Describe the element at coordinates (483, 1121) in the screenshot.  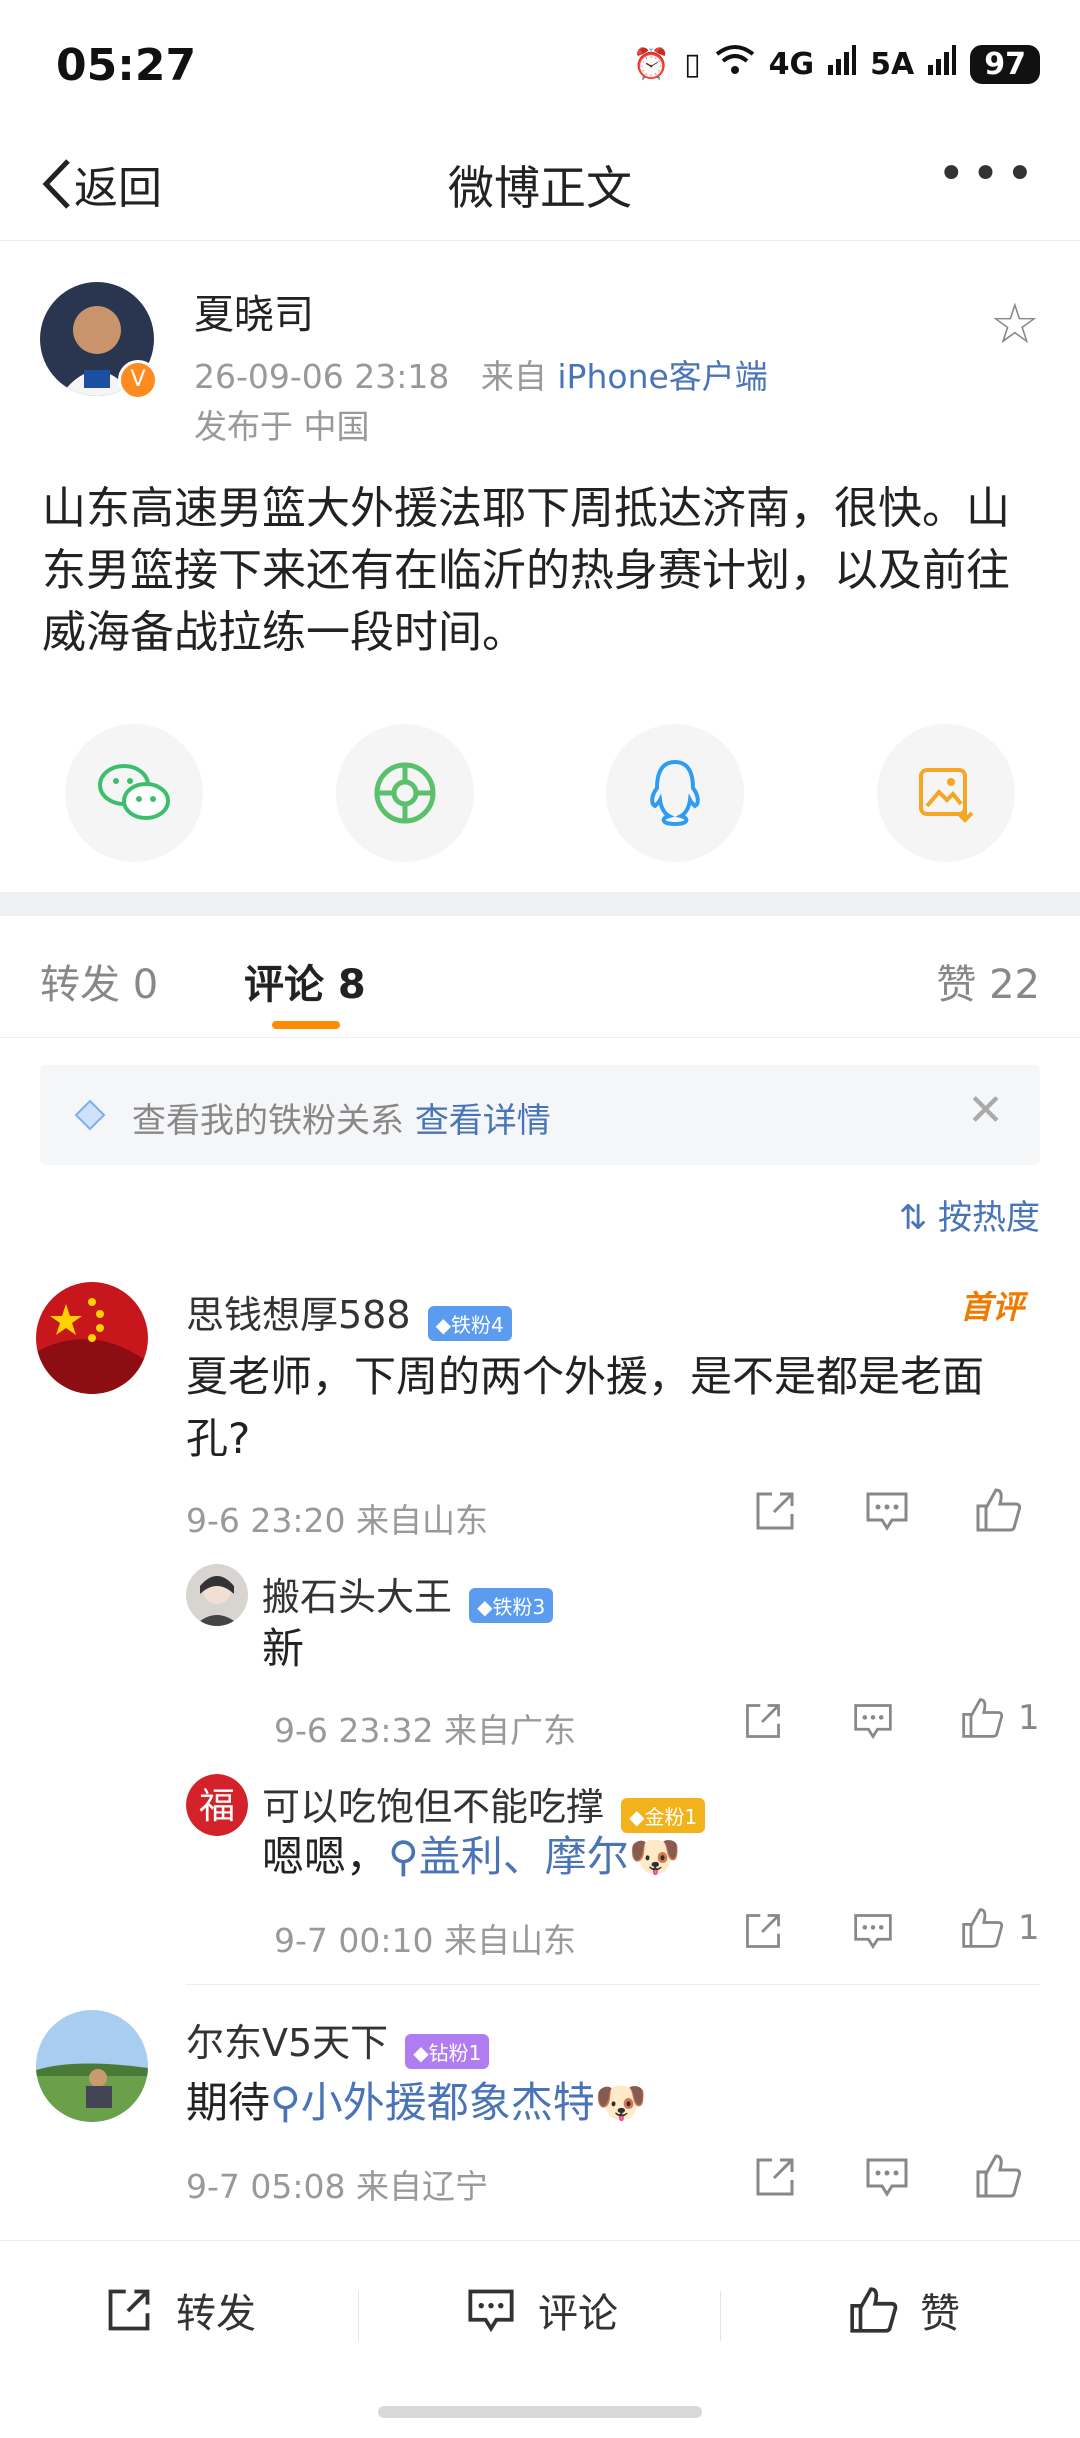
I see `tiefen-link: 查看详情` at that location.